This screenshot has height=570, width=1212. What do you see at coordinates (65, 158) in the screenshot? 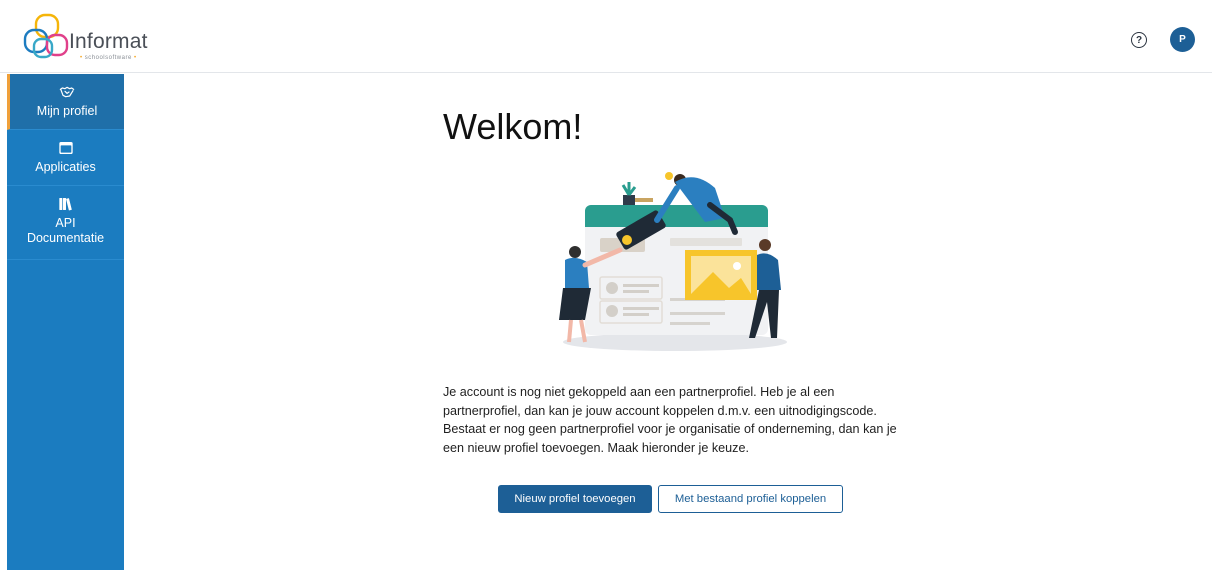
I see `sidebar-item-applicaties: Applicaties` at bounding box center [65, 158].